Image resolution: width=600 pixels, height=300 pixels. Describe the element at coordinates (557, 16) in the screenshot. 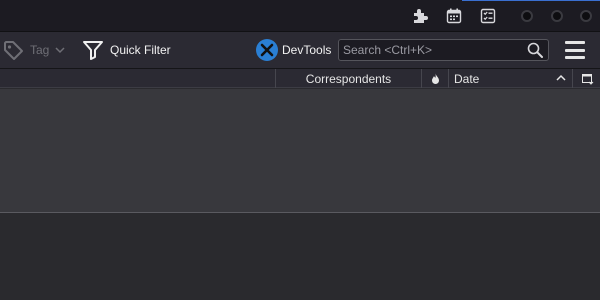

I see `maximize-button` at that location.